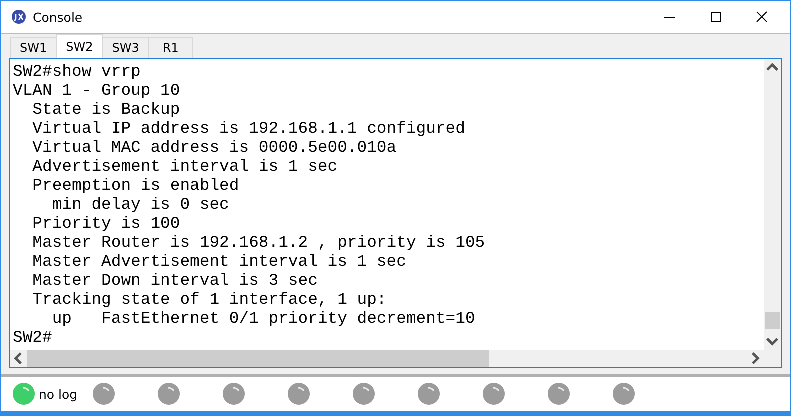  Describe the element at coordinates (136, 185) in the screenshot. I see `console-line: Preemption is enabled` at that location.